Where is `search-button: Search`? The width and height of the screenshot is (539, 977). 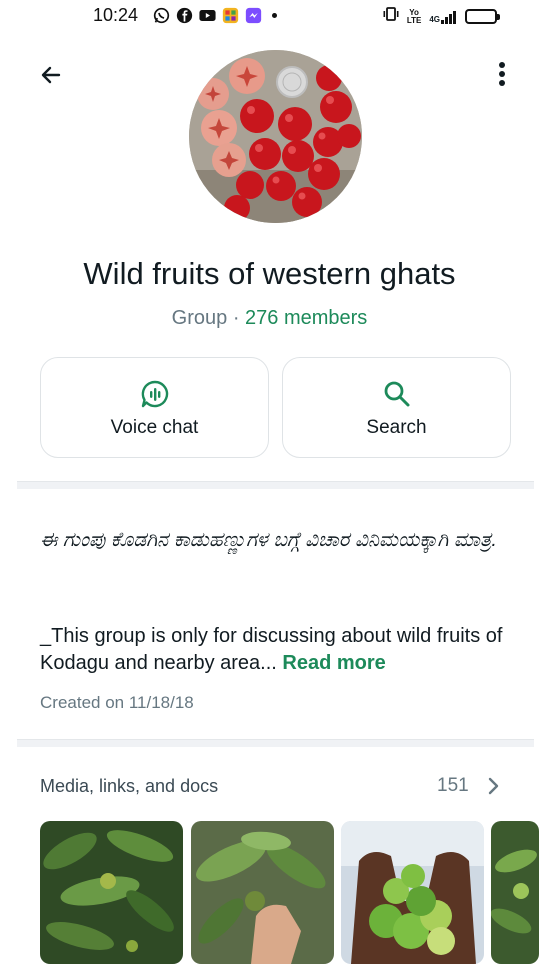
search-button: Search is located at coordinates (396, 407).